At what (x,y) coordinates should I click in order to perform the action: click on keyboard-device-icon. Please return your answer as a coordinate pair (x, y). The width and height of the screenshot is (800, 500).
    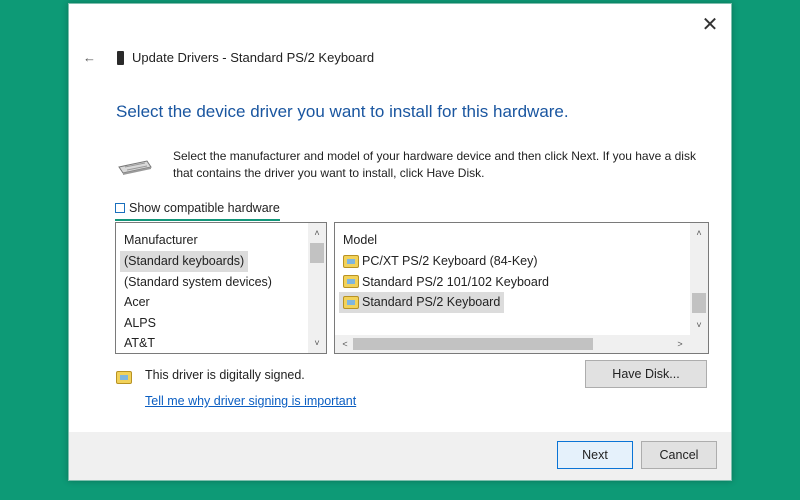
    Looking at the image, I should click on (120, 57).